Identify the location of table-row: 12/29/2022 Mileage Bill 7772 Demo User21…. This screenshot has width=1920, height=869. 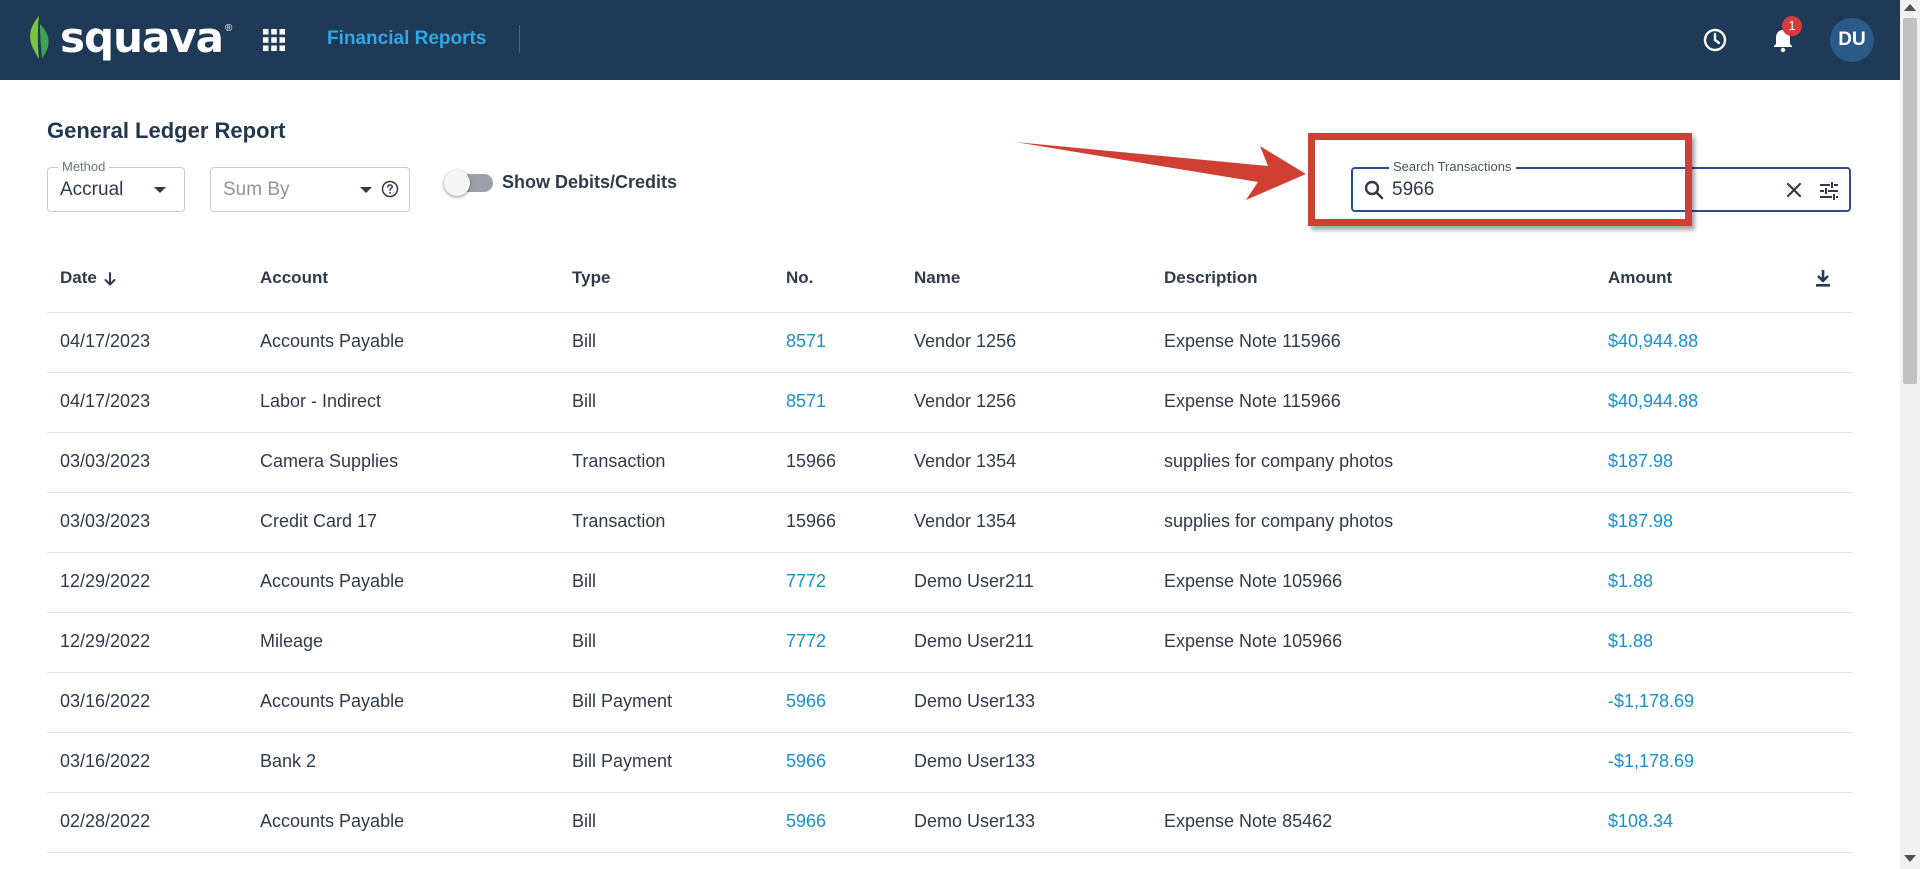
(949, 643).